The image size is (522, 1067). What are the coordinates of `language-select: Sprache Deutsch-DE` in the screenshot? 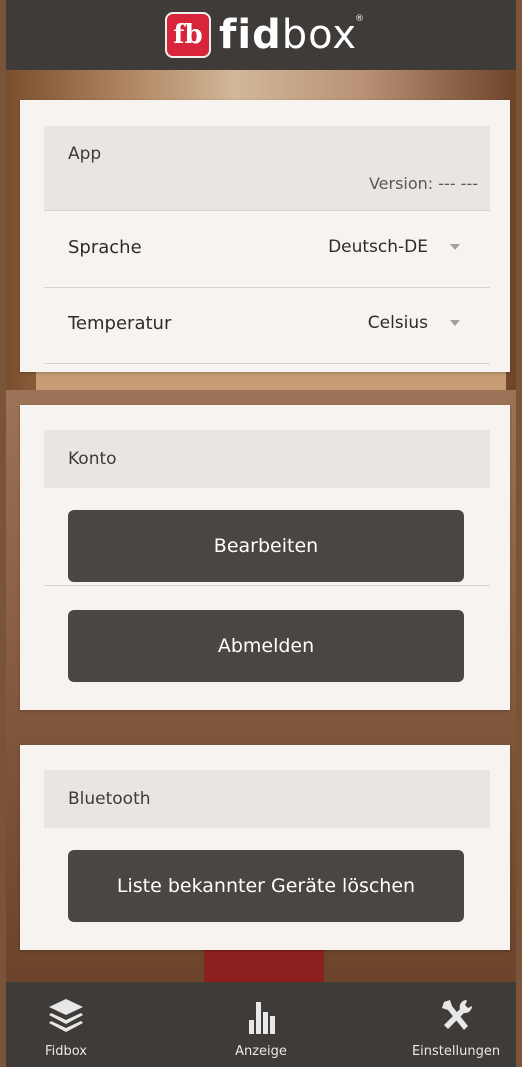 It's located at (267, 249).